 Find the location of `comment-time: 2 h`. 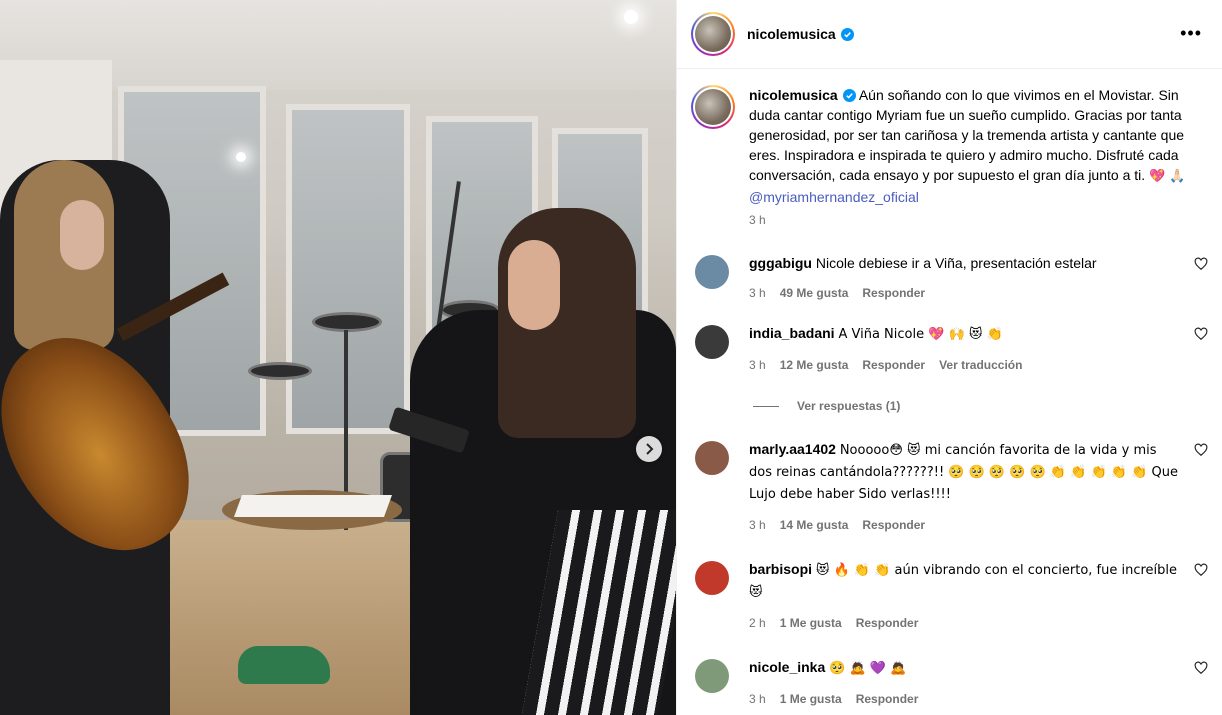

comment-time: 2 h is located at coordinates (757, 623).